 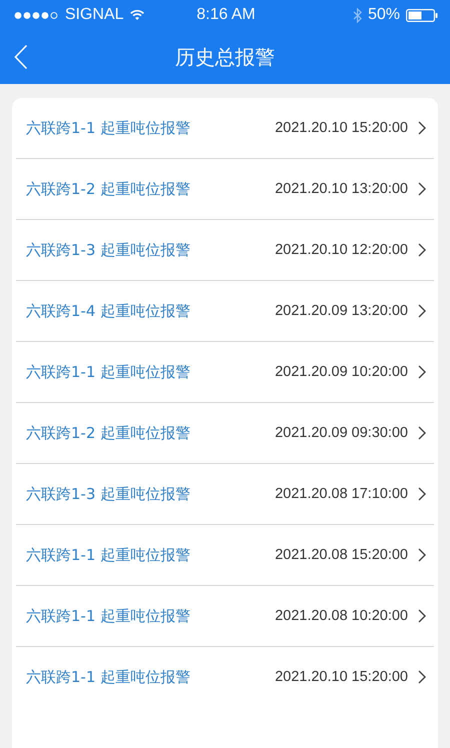 What do you see at coordinates (94, 15) in the screenshot?
I see `carrier-name: SIGNAL` at bounding box center [94, 15].